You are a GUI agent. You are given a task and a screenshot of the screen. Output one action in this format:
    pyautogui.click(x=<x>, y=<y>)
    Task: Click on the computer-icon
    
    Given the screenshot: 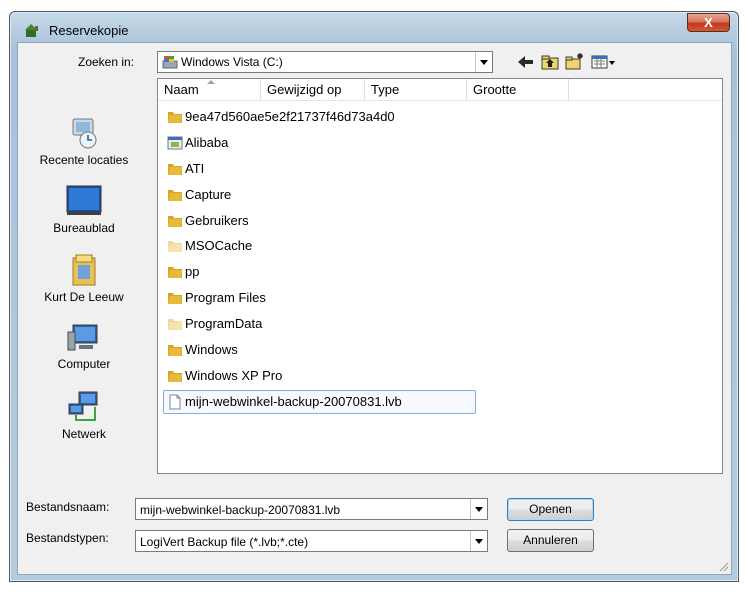 What is the action you would take?
    pyautogui.click(x=82, y=337)
    